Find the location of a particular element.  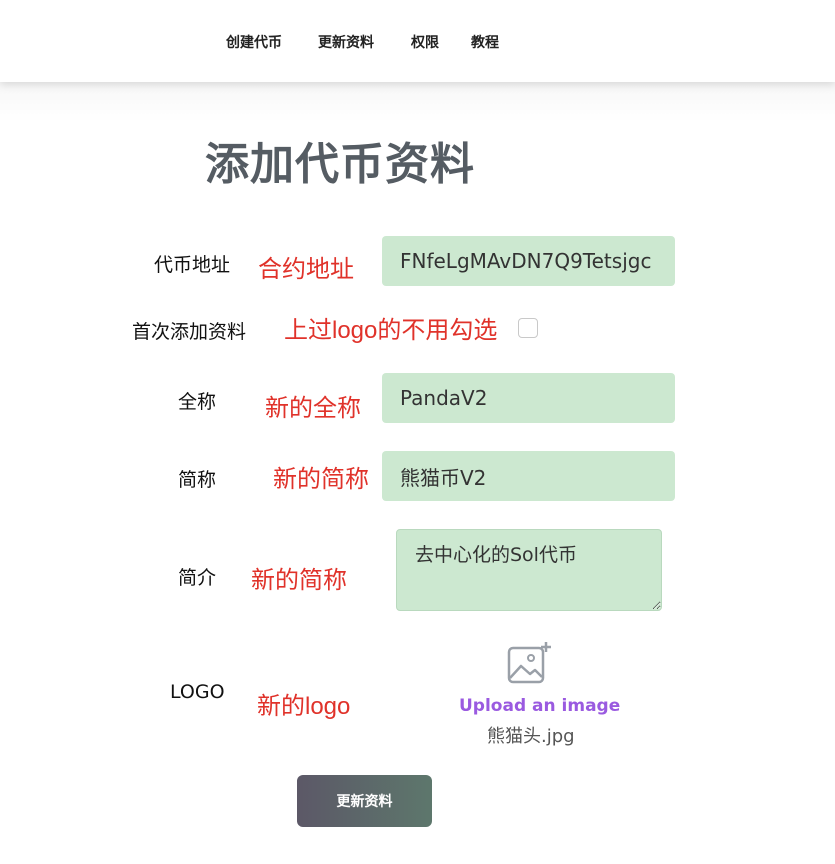

logo-label: LOGO is located at coordinates (197, 692).